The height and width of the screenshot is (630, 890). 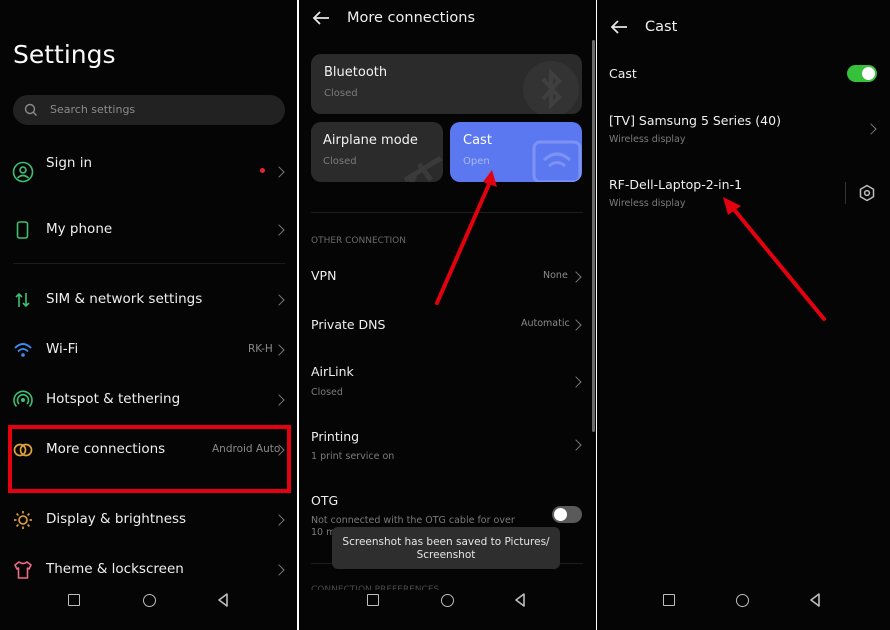 I want to click on annotation-arrows, so click(x=630, y=245).